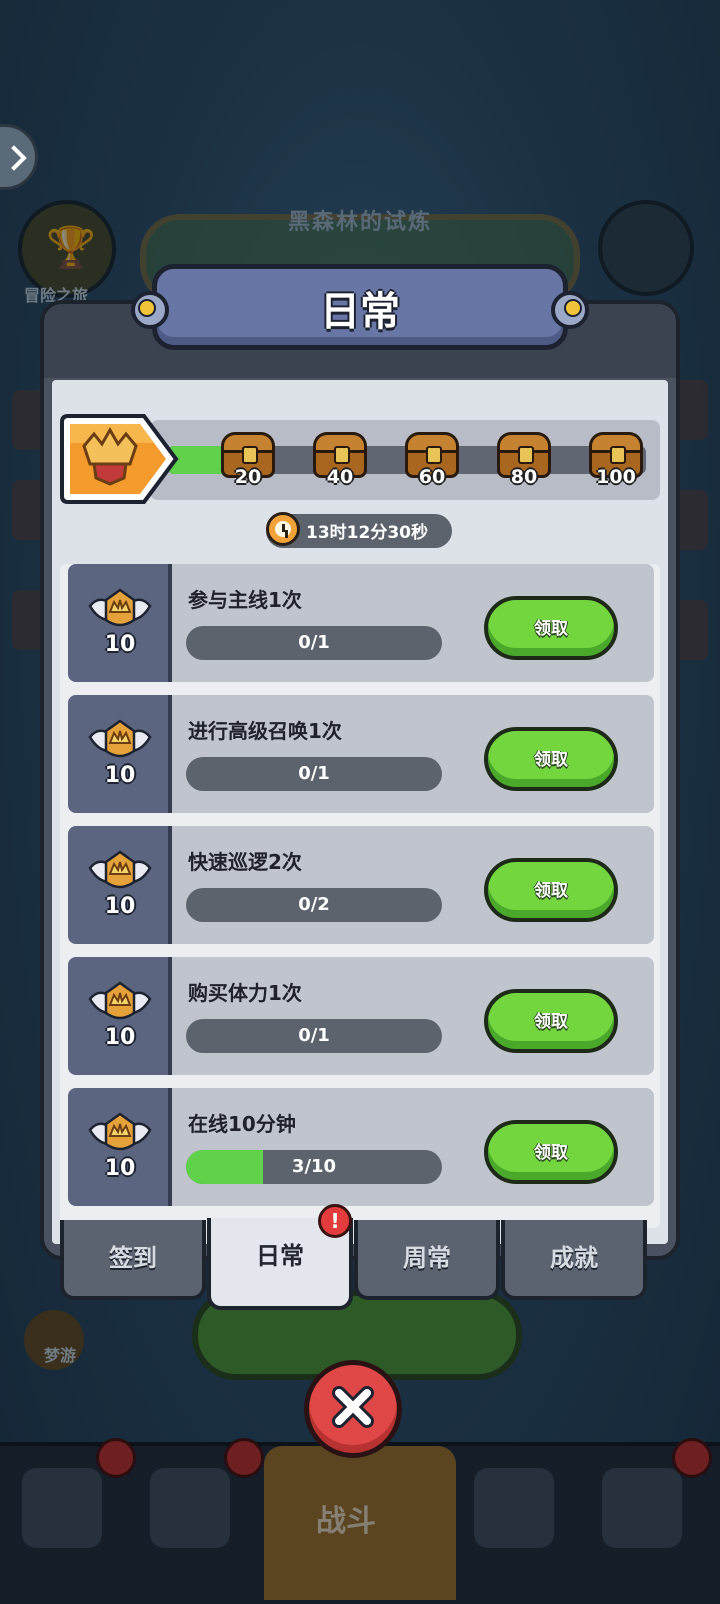 The height and width of the screenshot is (1604, 720). What do you see at coordinates (248, 477) in the screenshot?
I see `milestone-value: 20` at bounding box center [248, 477].